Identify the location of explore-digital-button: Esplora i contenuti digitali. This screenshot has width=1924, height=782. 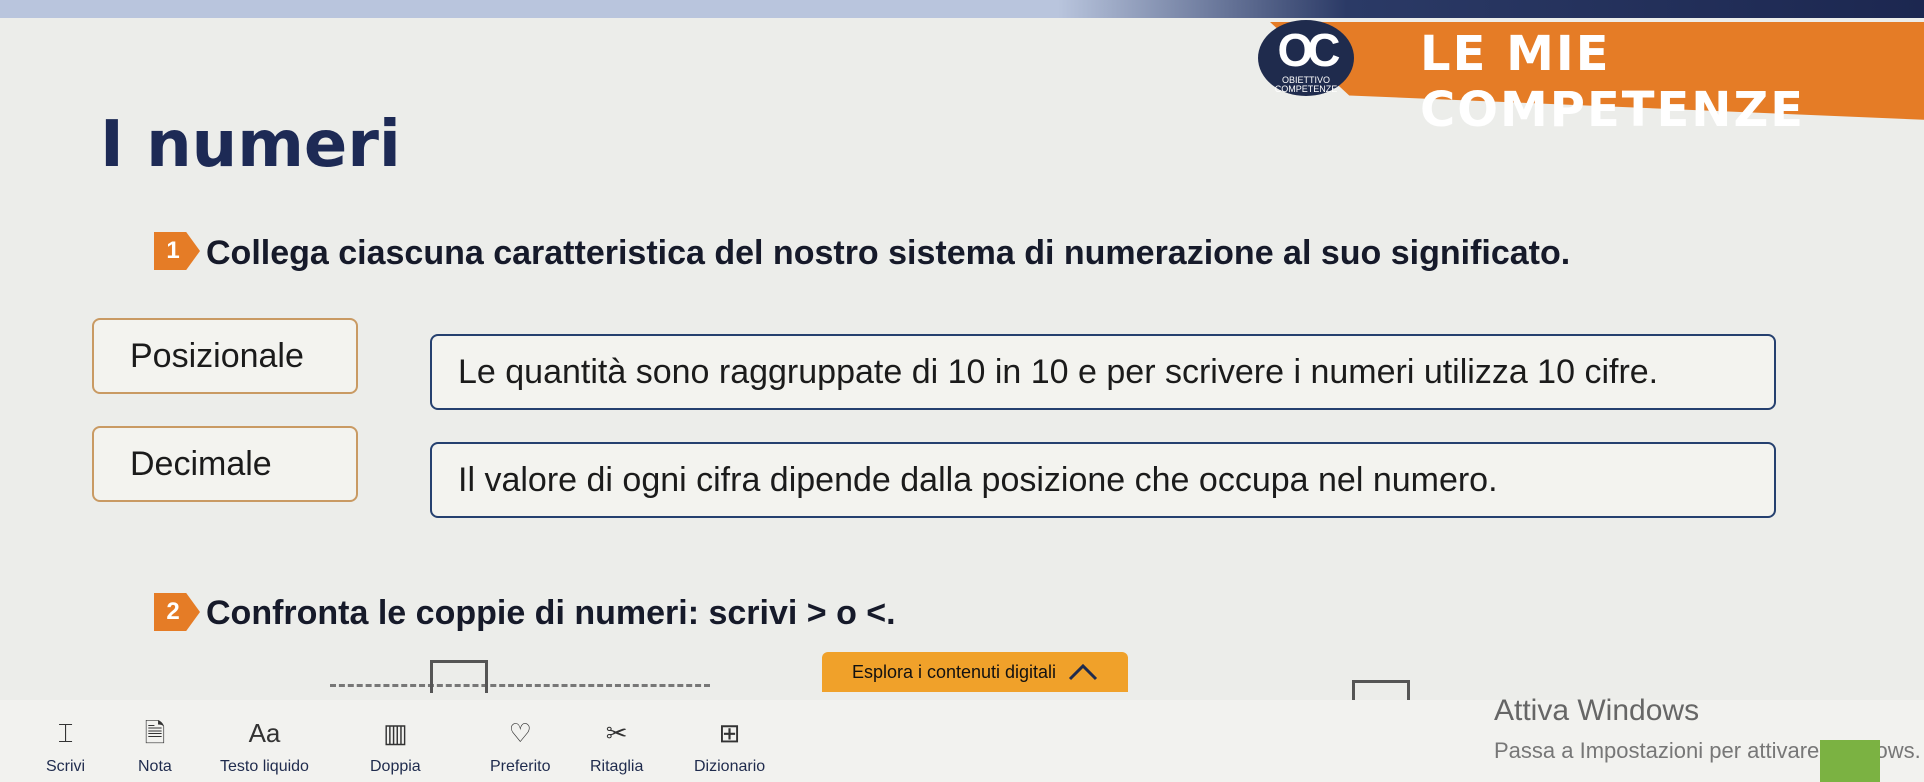
(975, 672).